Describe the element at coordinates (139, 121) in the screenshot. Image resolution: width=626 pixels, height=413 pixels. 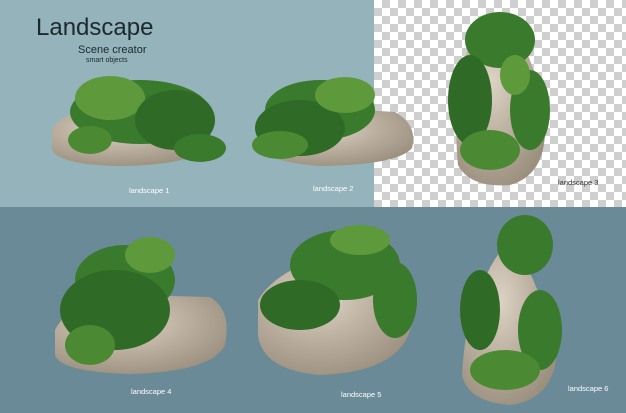
I see `landscape-1-object` at that location.